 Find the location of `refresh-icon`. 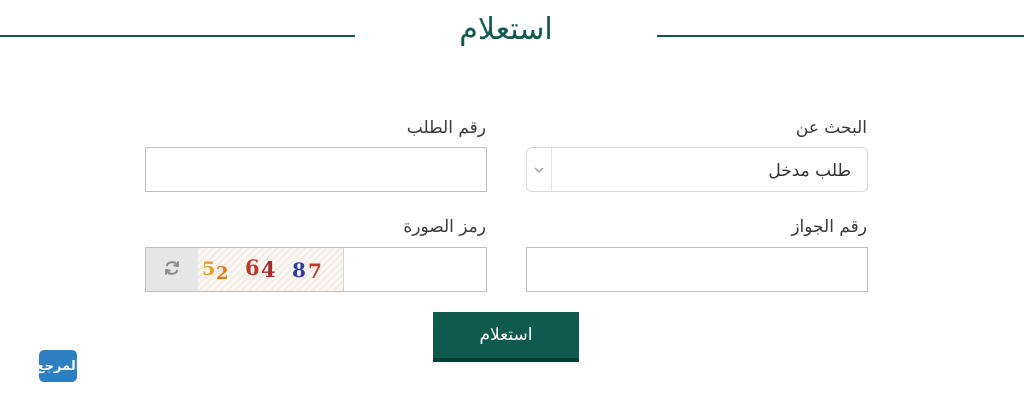

refresh-icon is located at coordinates (172, 270).